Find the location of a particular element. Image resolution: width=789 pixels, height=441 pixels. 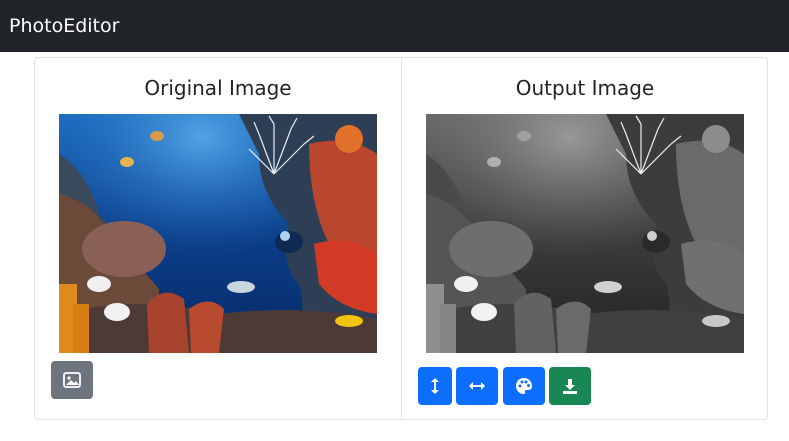

panel-divider is located at coordinates (401, 238).